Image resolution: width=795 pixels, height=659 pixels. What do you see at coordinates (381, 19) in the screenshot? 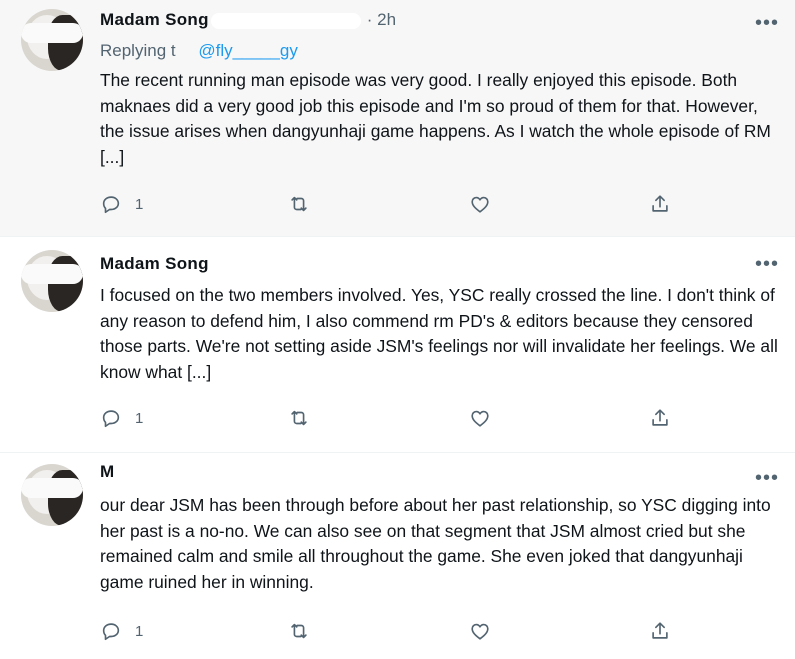
I see `timestamp: · 2h` at bounding box center [381, 19].